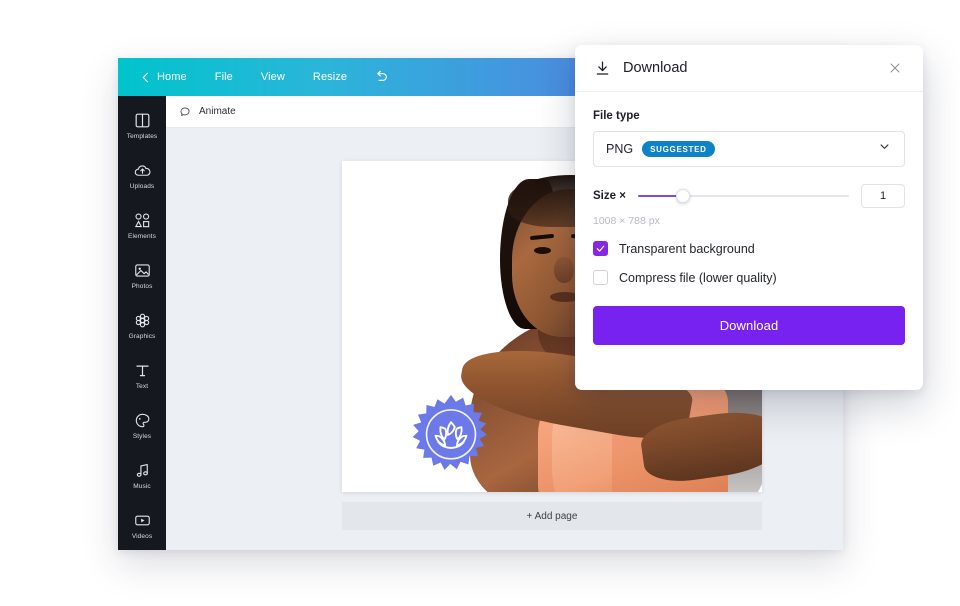 The width and height of the screenshot is (960, 606). I want to click on download-icon, so click(602, 68).